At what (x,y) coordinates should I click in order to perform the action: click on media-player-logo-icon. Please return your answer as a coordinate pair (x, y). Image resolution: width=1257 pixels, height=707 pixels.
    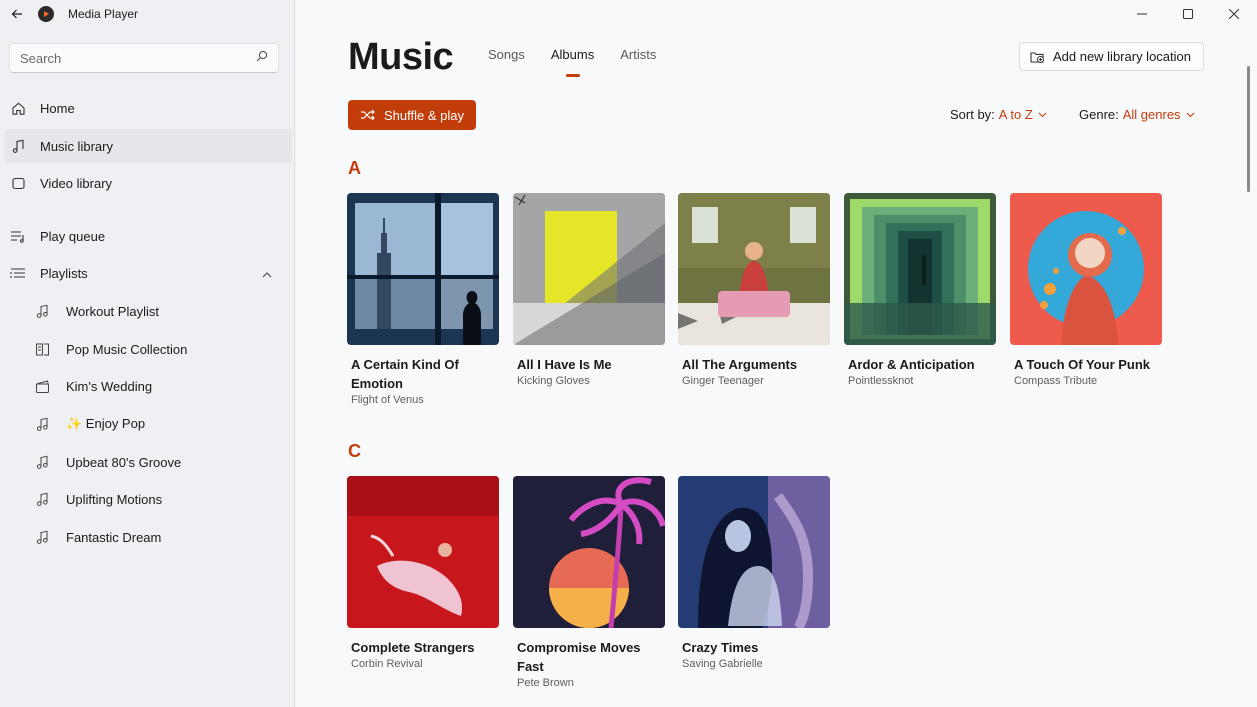
    Looking at the image, I should click on (46, 14).